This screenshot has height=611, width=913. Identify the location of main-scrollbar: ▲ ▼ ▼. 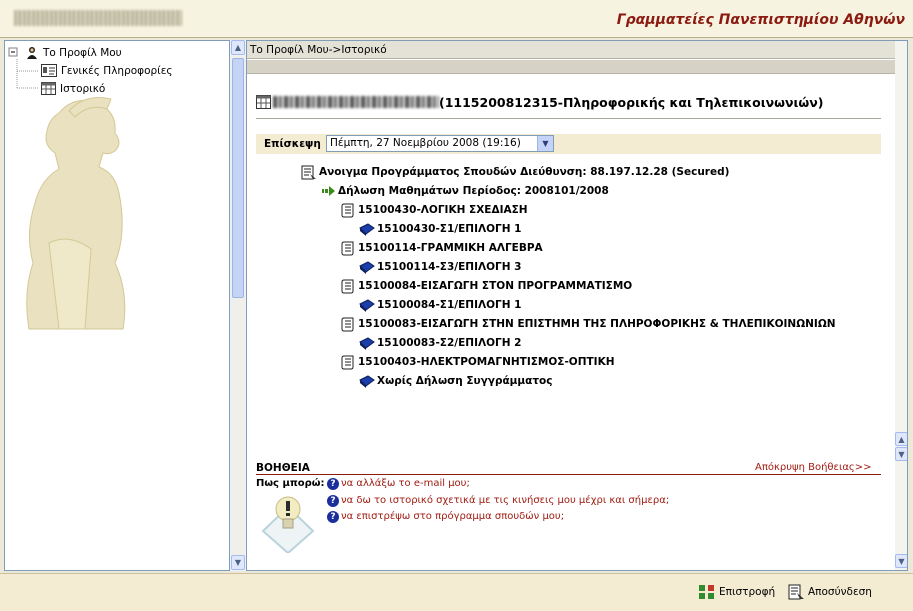
(901, 305).